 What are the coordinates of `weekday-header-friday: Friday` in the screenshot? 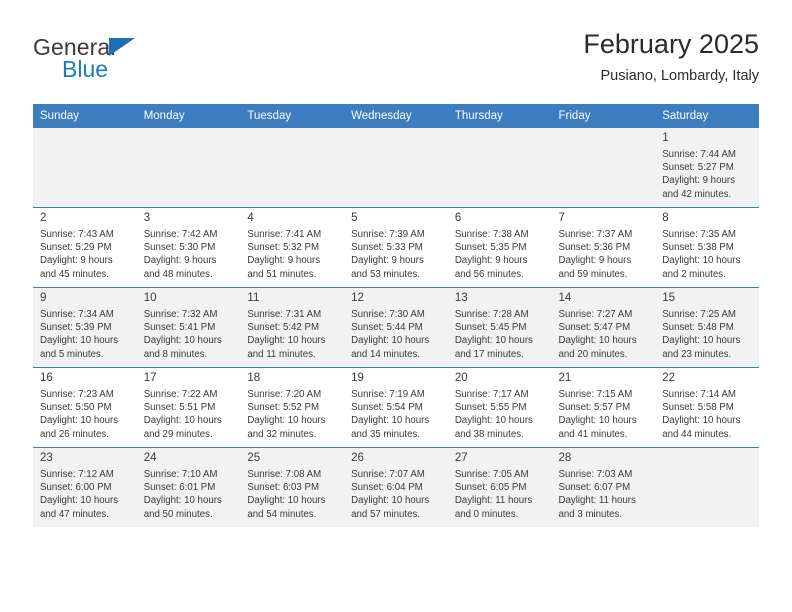 It's located at (603, 115).